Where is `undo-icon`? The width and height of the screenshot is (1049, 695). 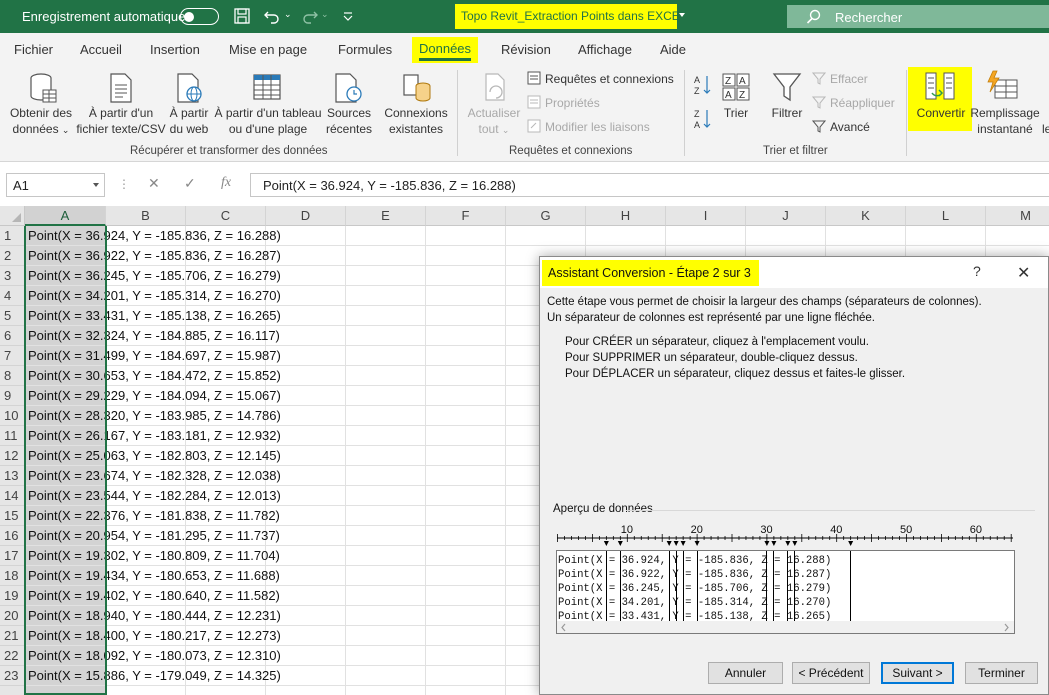
undo-icon is located at coordinates (272, 16).